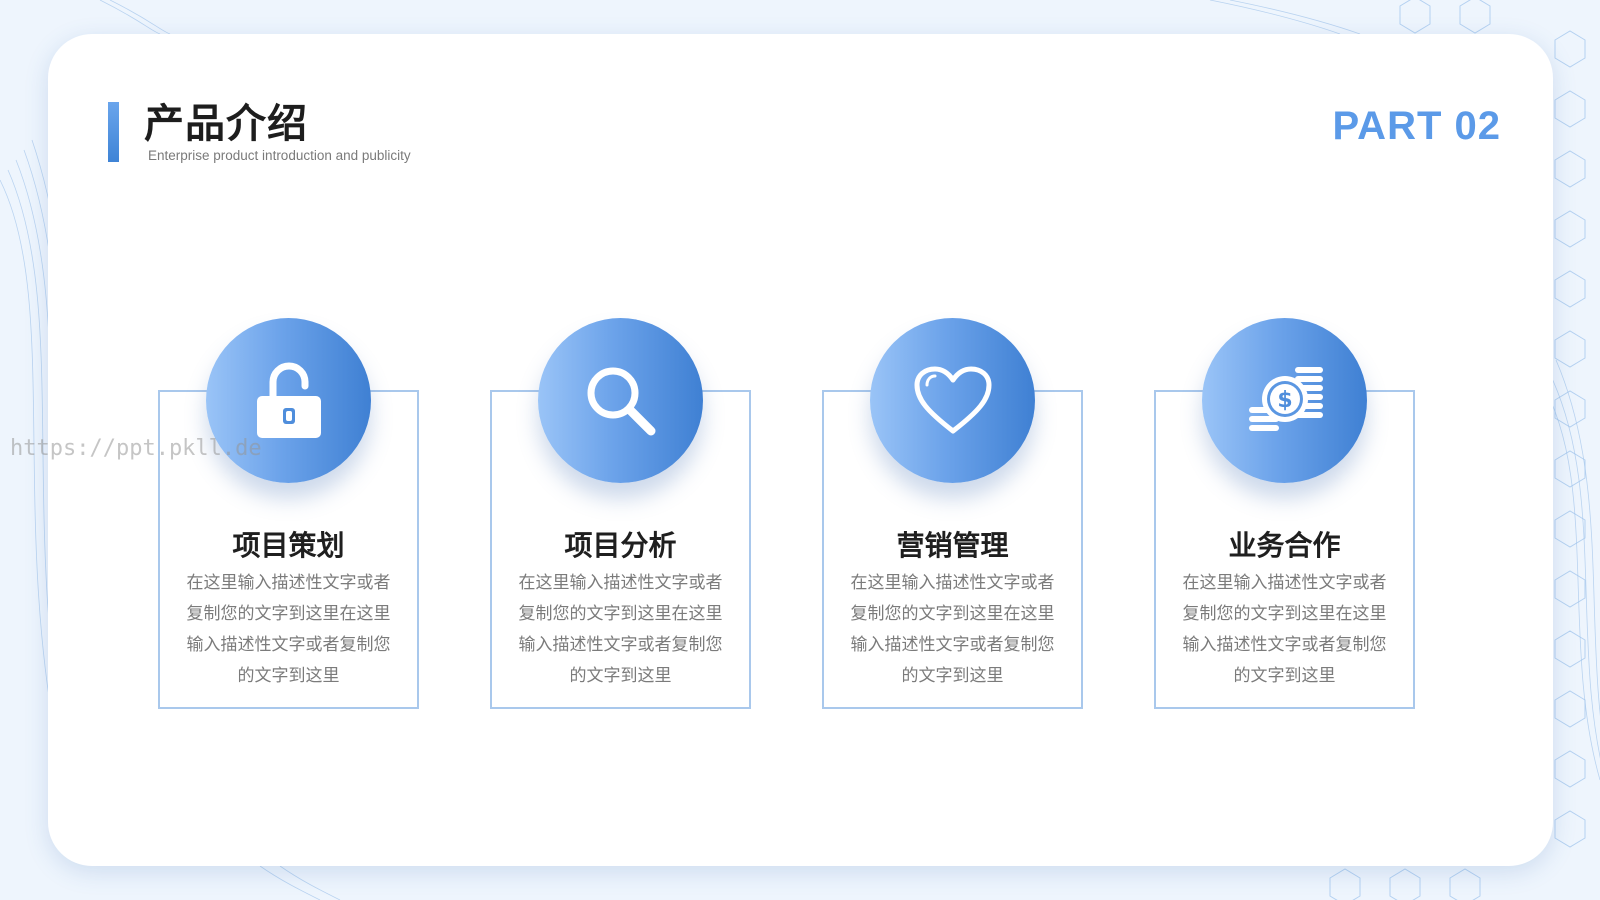  Describe the element at coordinates (952, 545) in the screenshot. I see `card-title: 营销管理` at that location.